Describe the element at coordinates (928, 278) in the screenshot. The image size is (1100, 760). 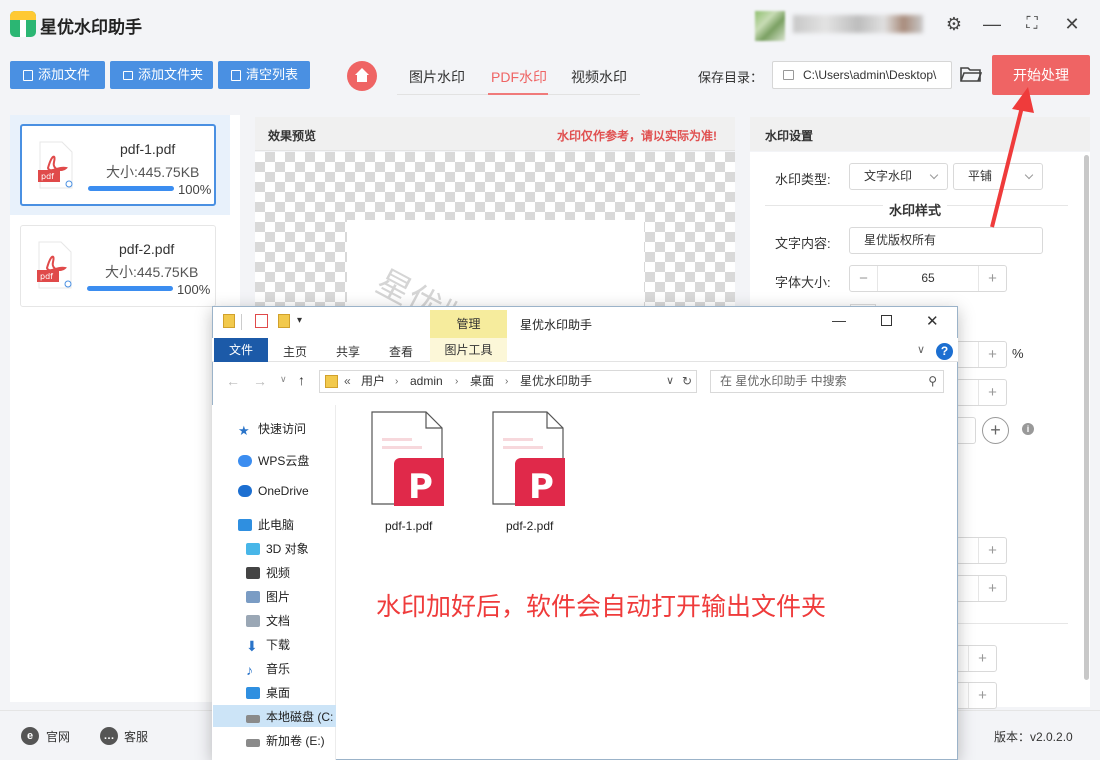
I see `font-size-stepper: − 65 +` at that location.